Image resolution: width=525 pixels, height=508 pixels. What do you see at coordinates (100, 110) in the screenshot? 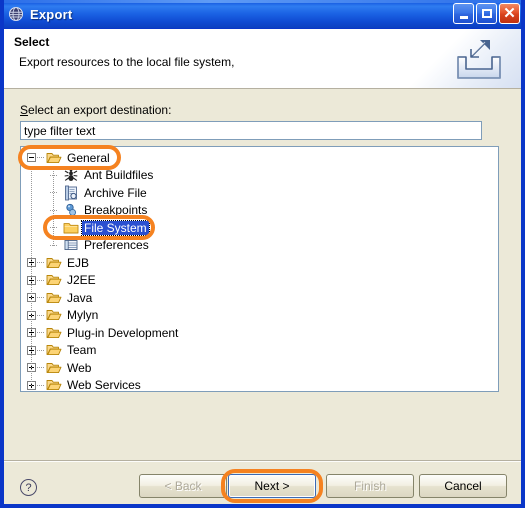
I see `destination-label-text: elect an export destination:` at bounding box center [100, 110].